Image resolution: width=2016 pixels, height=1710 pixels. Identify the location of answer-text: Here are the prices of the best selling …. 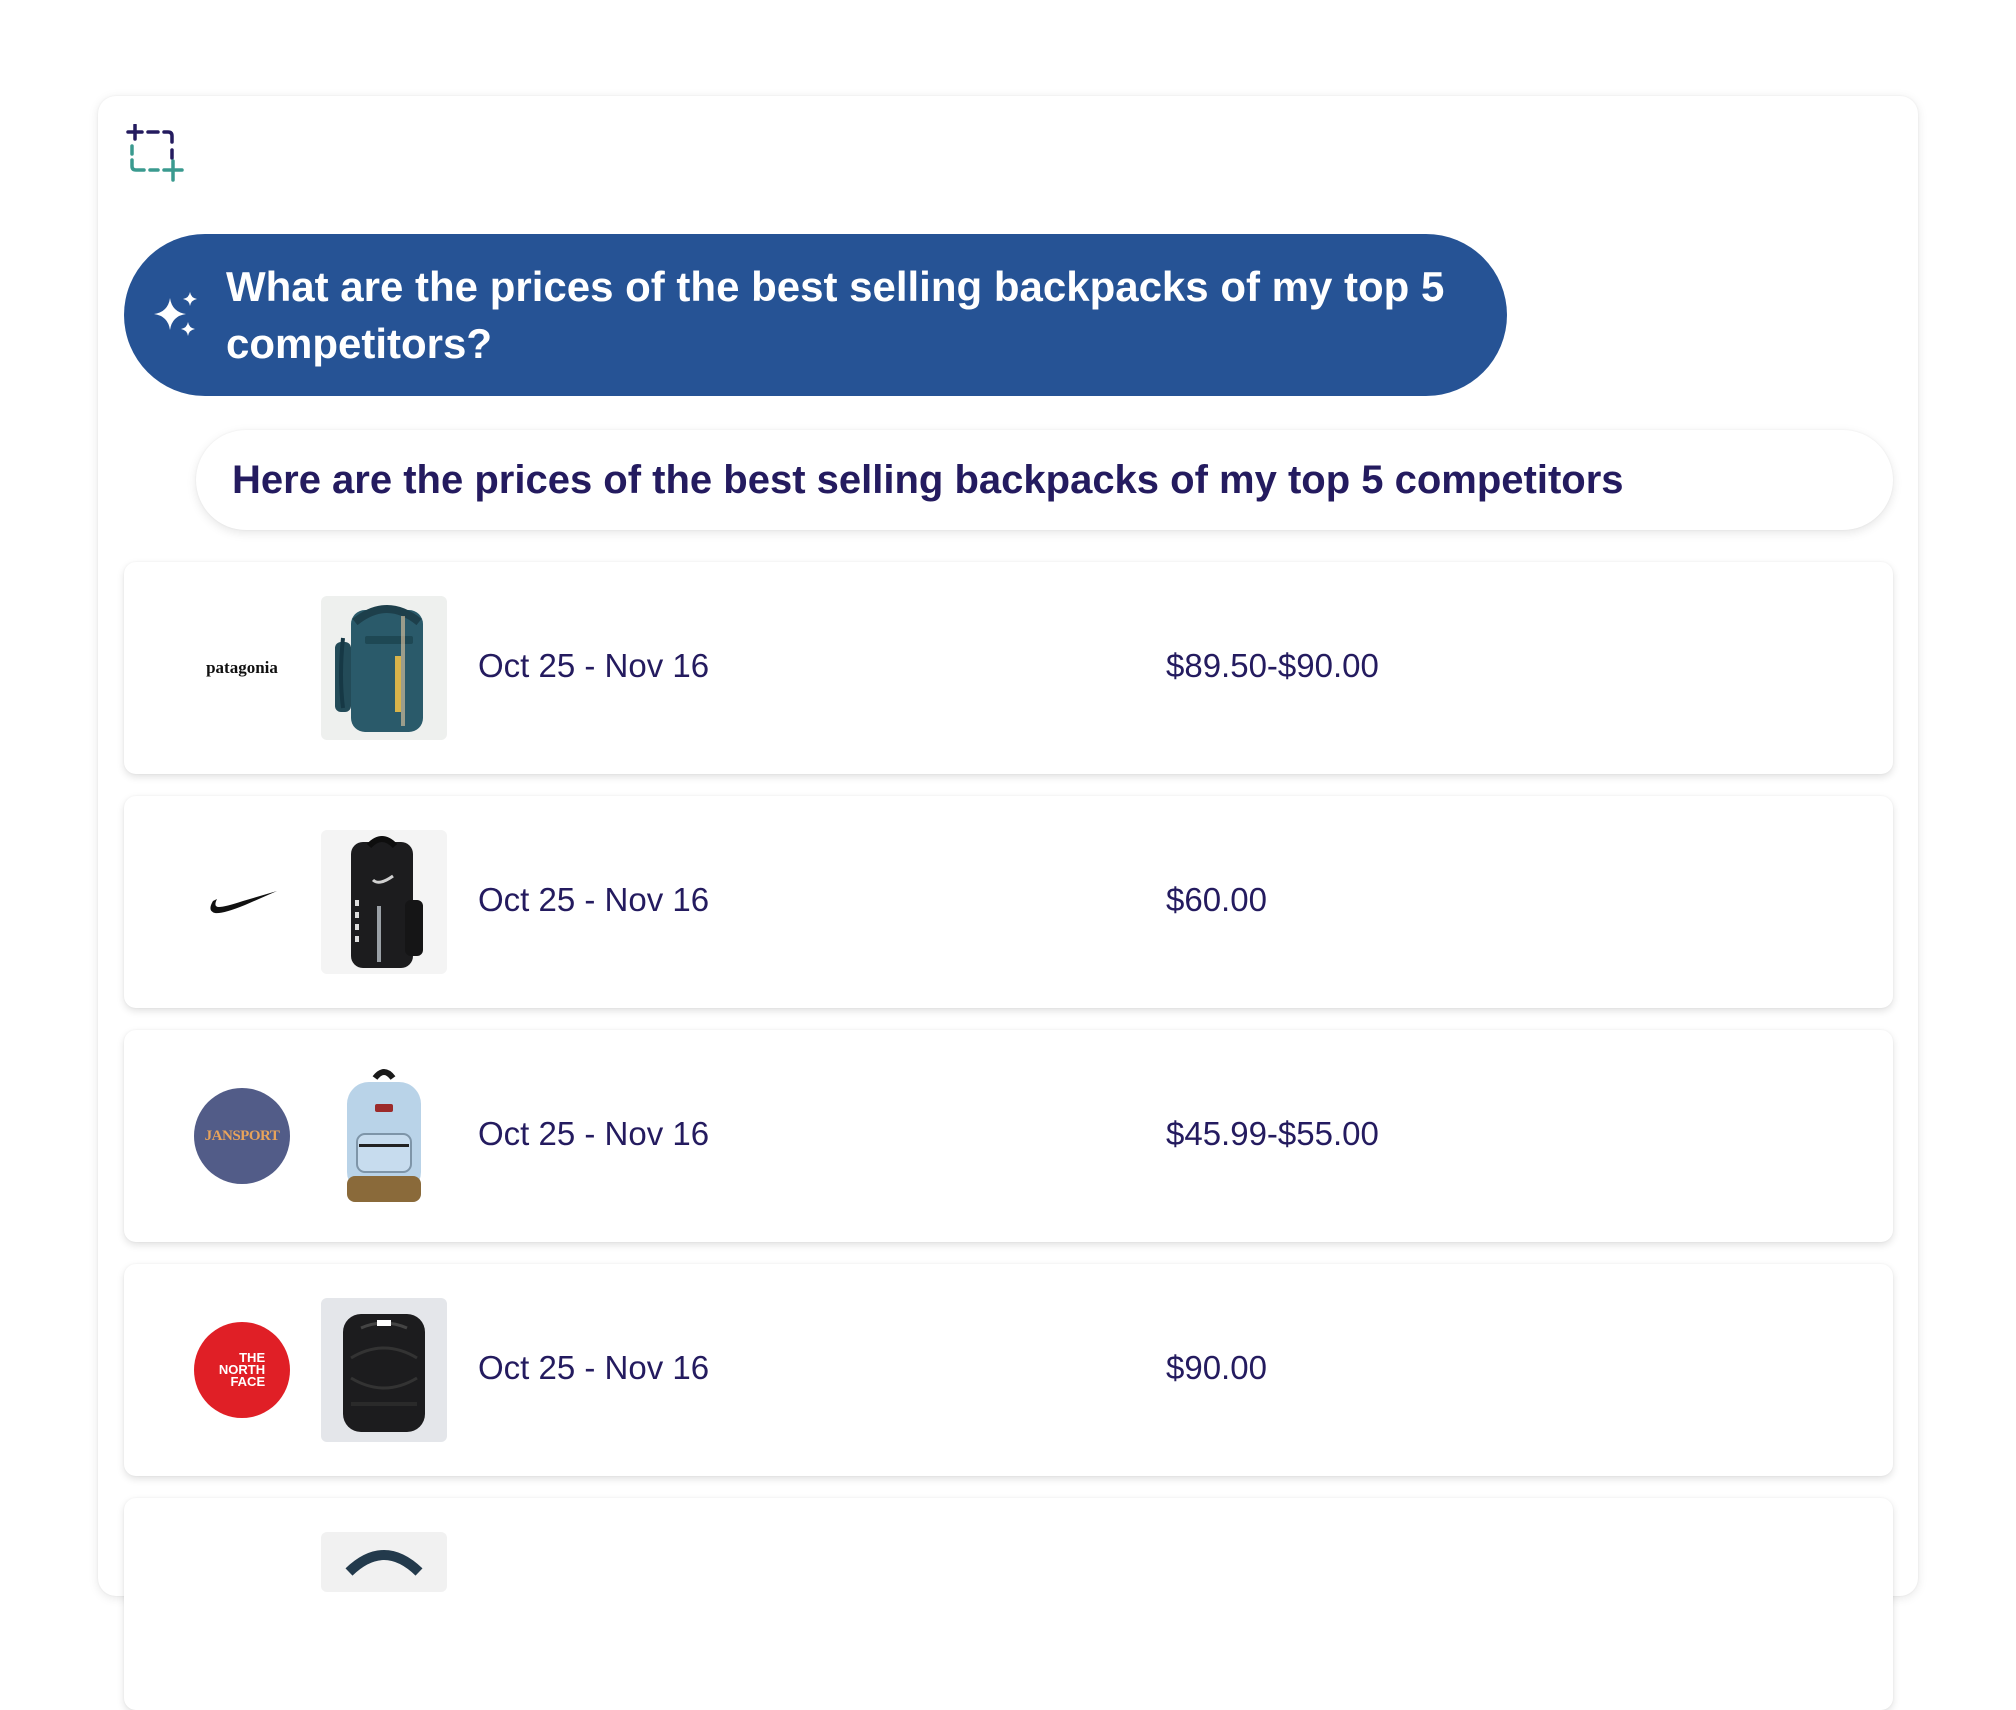
(928, 480).